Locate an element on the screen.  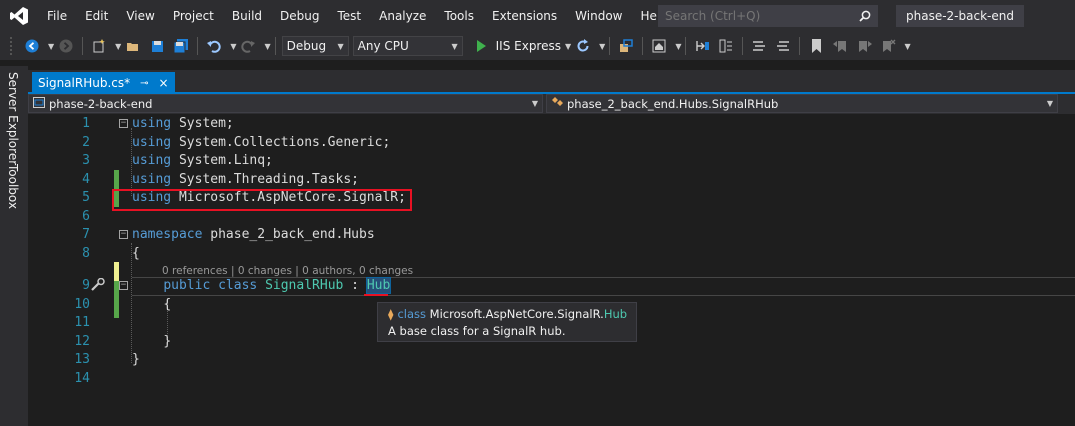
code-line: 3 using System.Linq; is located at coordinates (551, 161).